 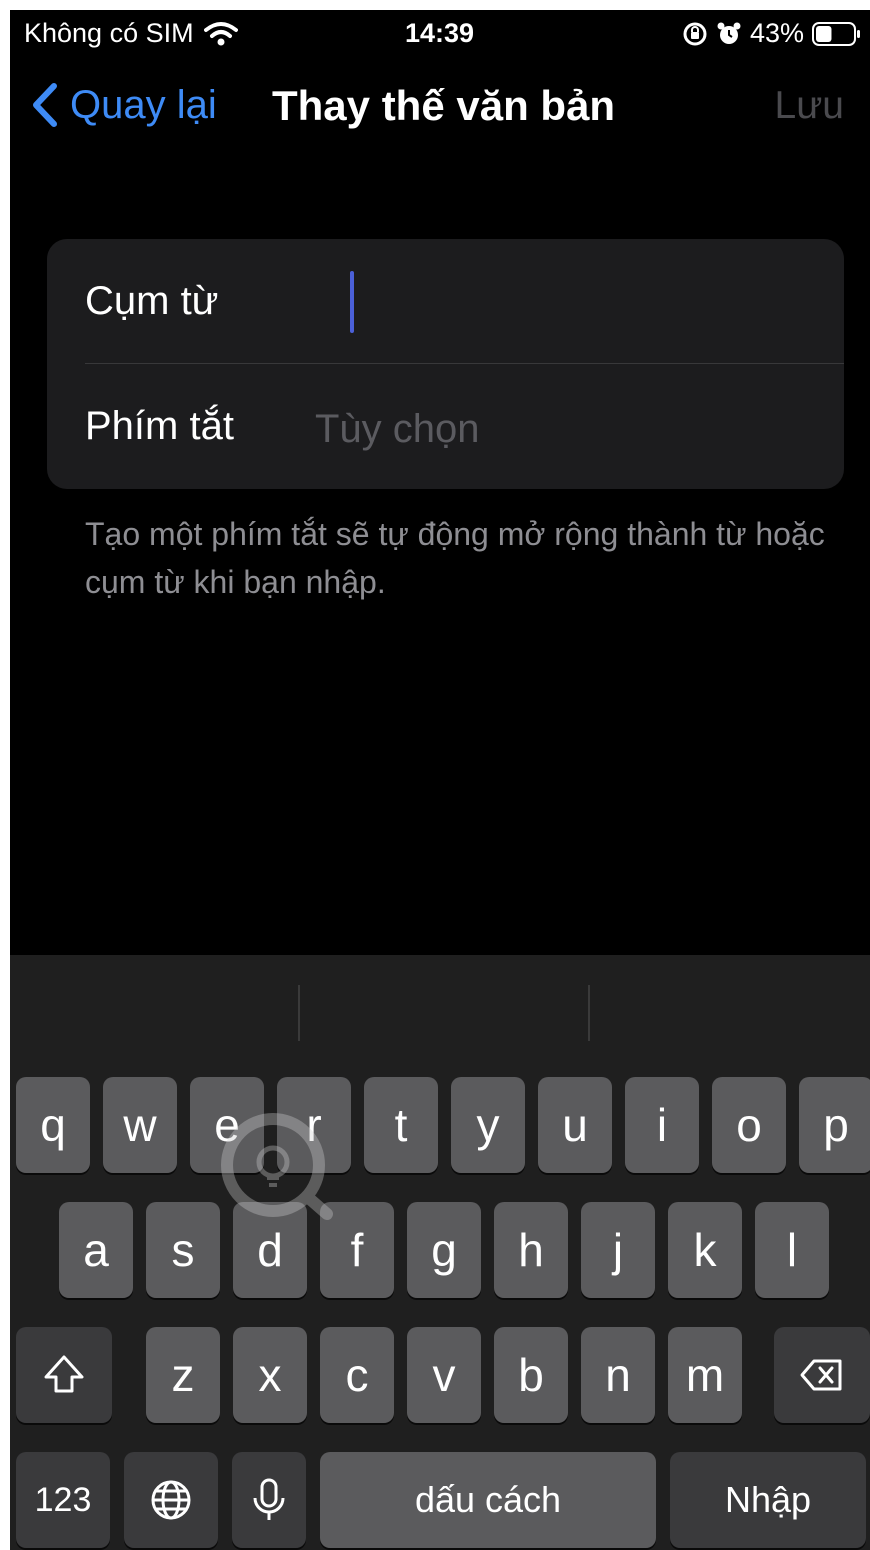 I want to click on key-e: e, so click(x=227, y=1125).